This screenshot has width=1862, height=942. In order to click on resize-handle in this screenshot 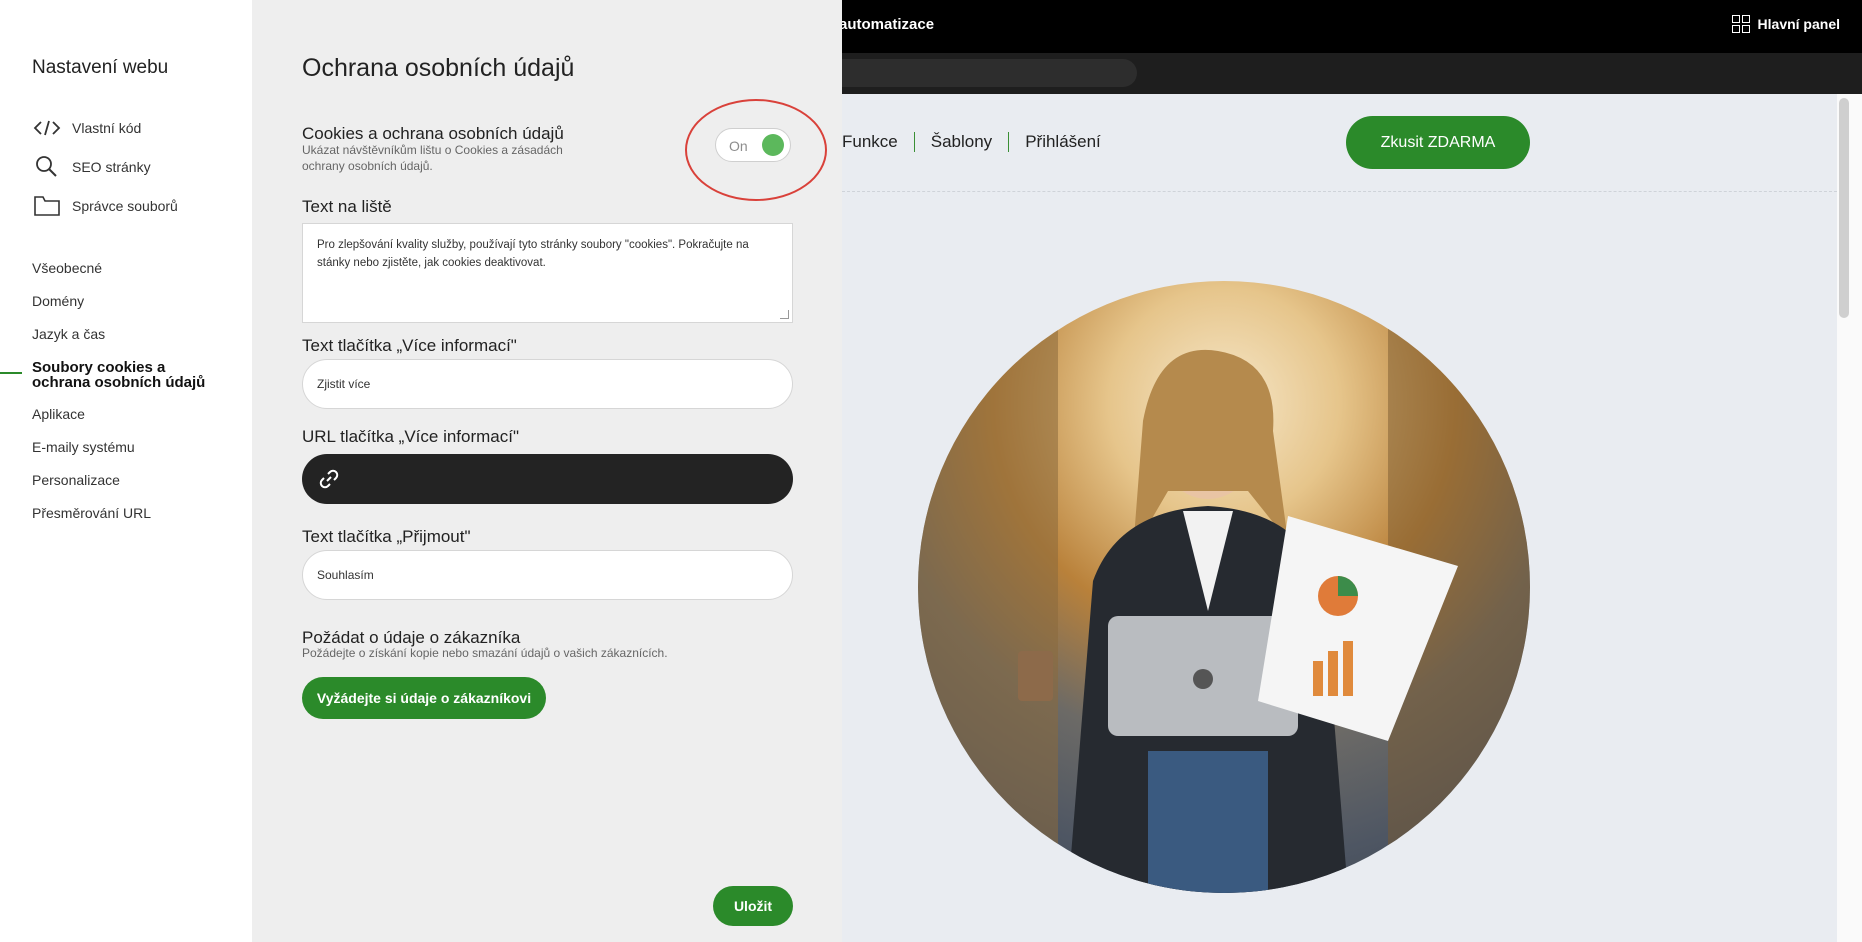, I will do `click(784, 314)`.